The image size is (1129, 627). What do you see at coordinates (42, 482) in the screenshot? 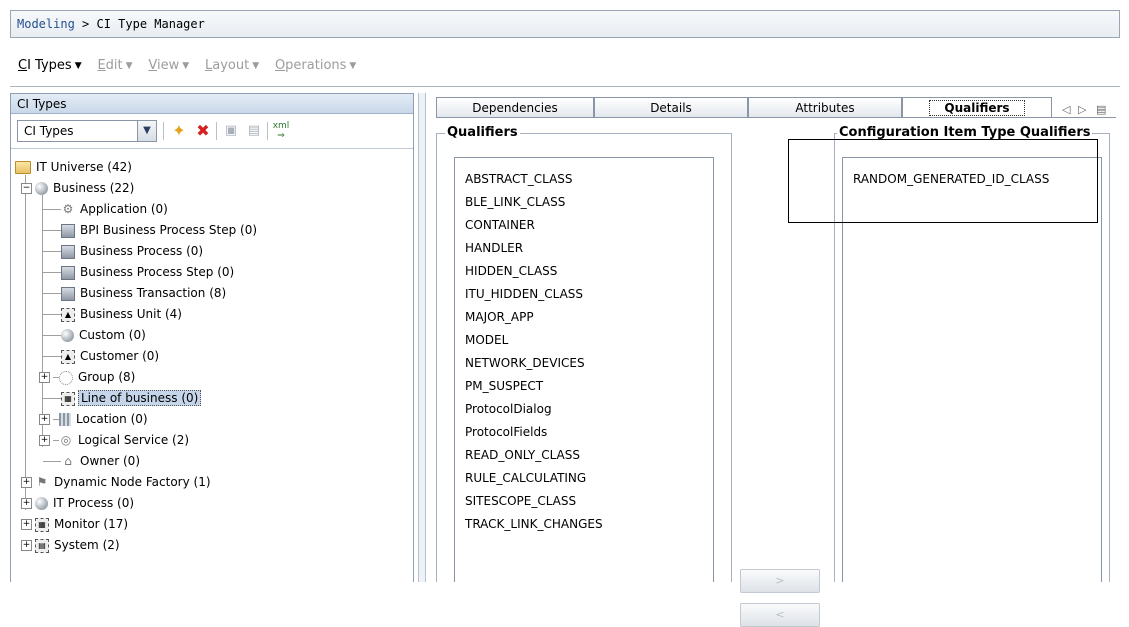
I see `node-factory-icon: ⚑` at bounding box center [42, 482].